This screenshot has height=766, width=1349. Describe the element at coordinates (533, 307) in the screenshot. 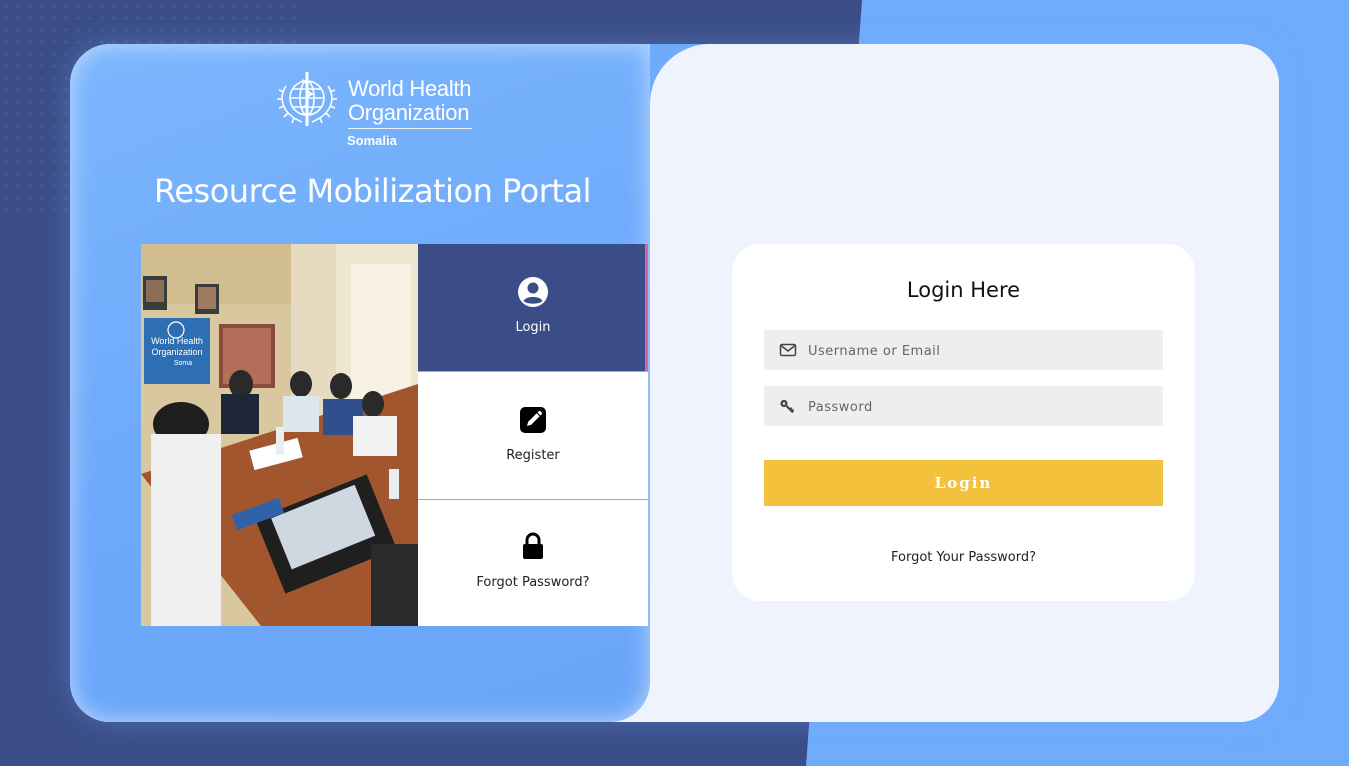

I see `nav-login: Login` at that location.